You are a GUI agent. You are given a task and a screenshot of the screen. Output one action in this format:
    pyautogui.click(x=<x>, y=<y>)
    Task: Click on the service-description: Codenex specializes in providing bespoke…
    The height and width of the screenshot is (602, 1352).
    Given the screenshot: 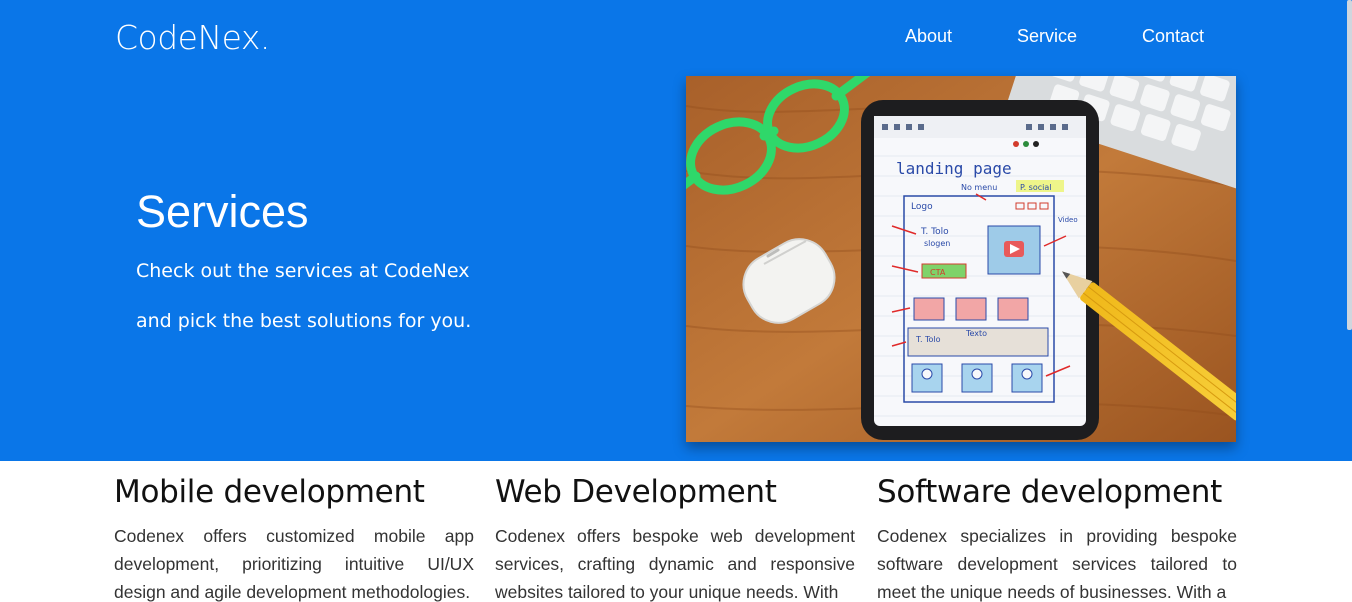 What is the action you would take?
    pyautogui.click(x=1057, y=564)
    